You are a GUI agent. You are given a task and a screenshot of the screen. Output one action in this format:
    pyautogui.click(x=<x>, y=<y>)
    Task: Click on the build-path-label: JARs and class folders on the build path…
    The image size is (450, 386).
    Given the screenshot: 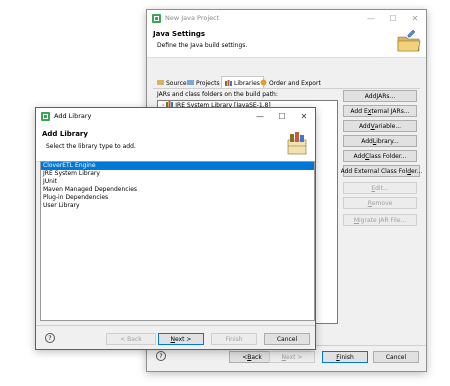 What is the action you would take?
    pyautogui.click(x=217, y=94)
    